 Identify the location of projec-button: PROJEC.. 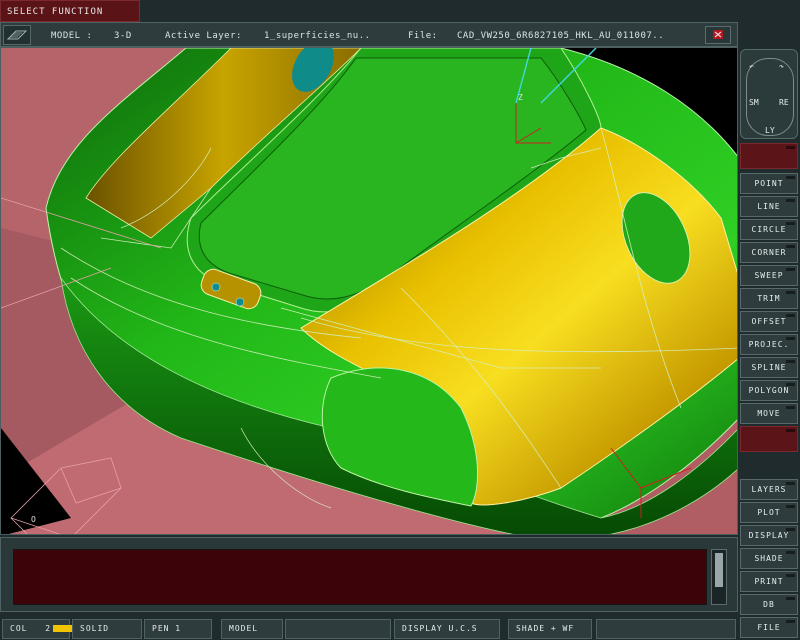
(769, 344).